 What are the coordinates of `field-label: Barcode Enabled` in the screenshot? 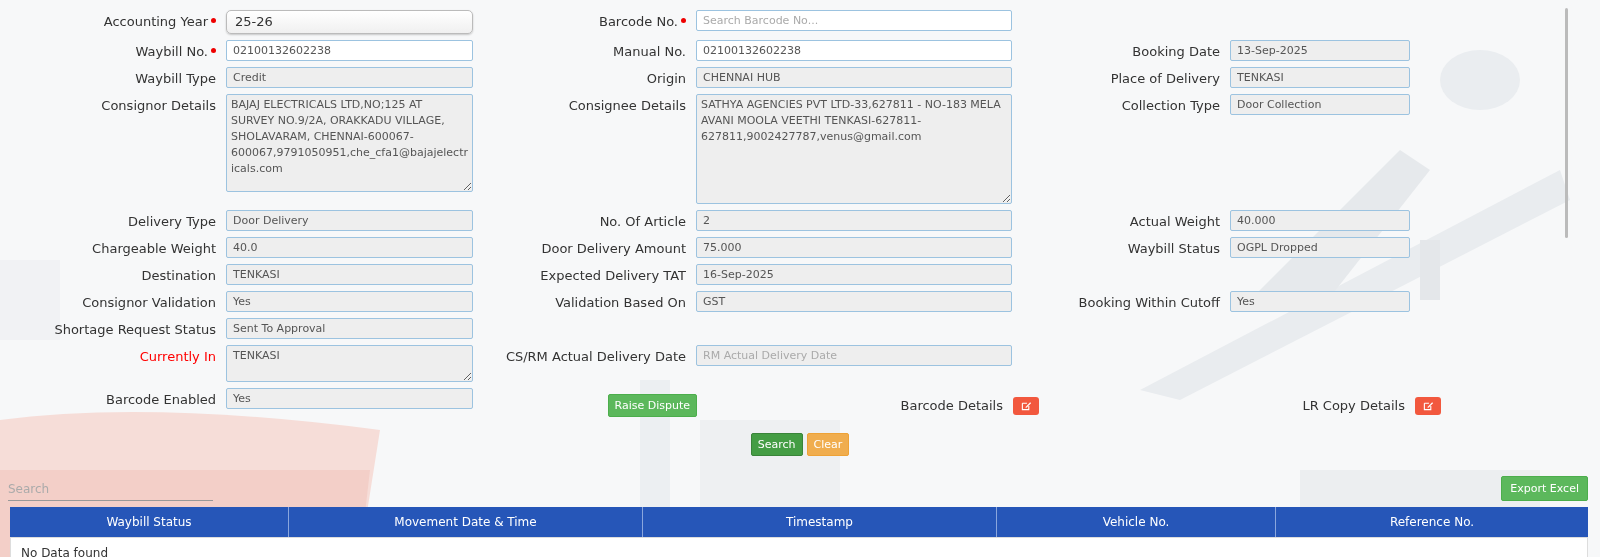 It's located at (161, 399).